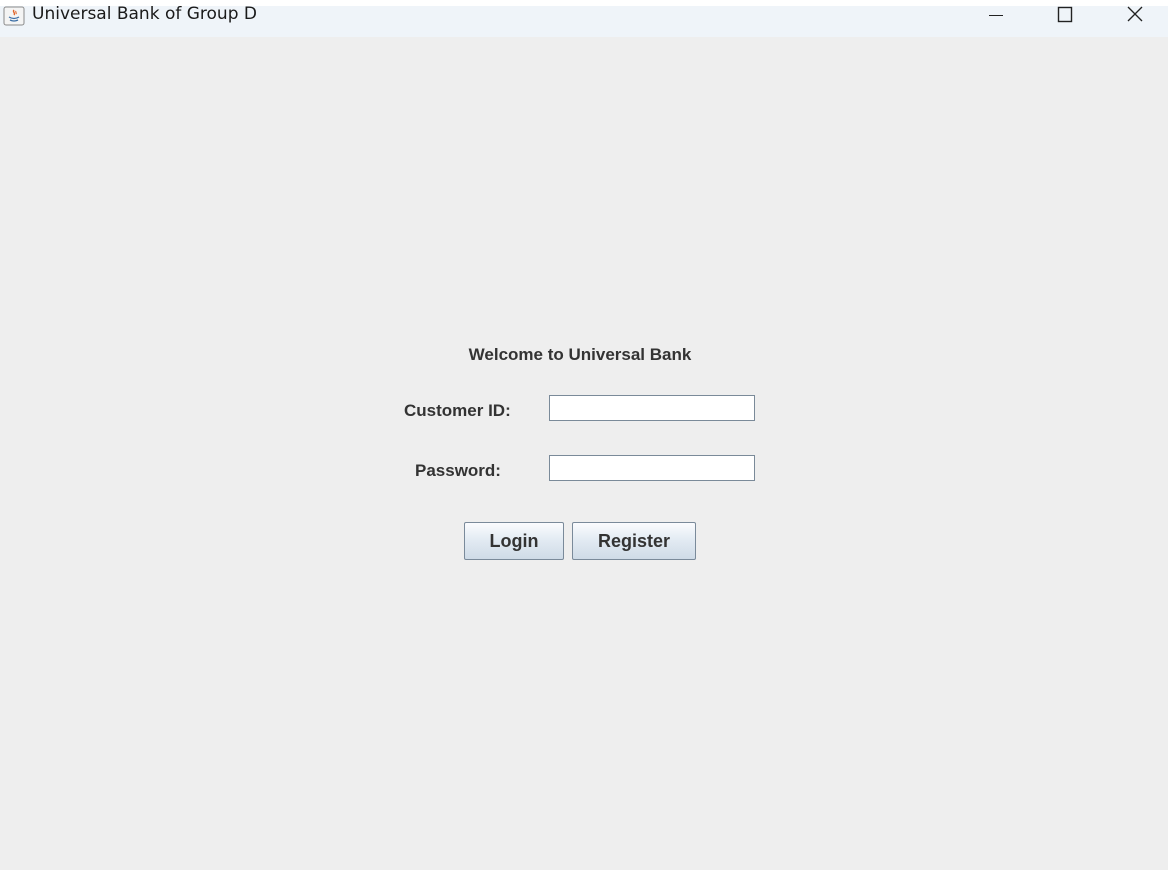  What do you see at coordinates (580, 354) in the screenshot?
I see `welcome-heading: Welcome to Universal Bank` at bounding box center [580, 354].